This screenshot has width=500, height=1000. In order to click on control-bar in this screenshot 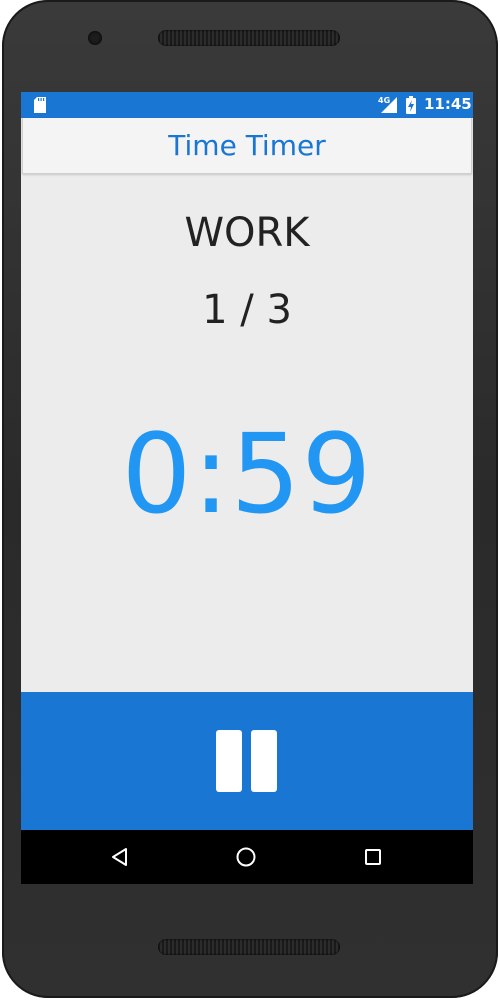, I will do `click(247, 761)`.